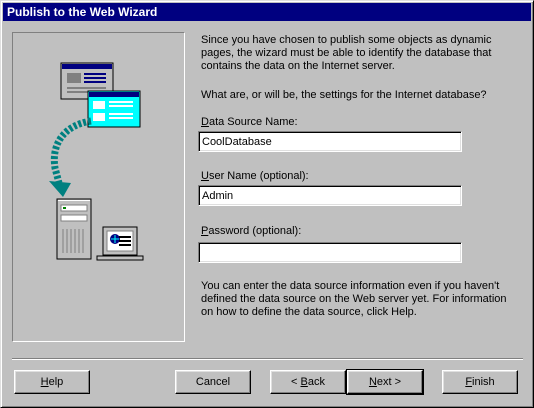  I want to click on window-title: Publish to the Web Wizard, so click(82, 12).